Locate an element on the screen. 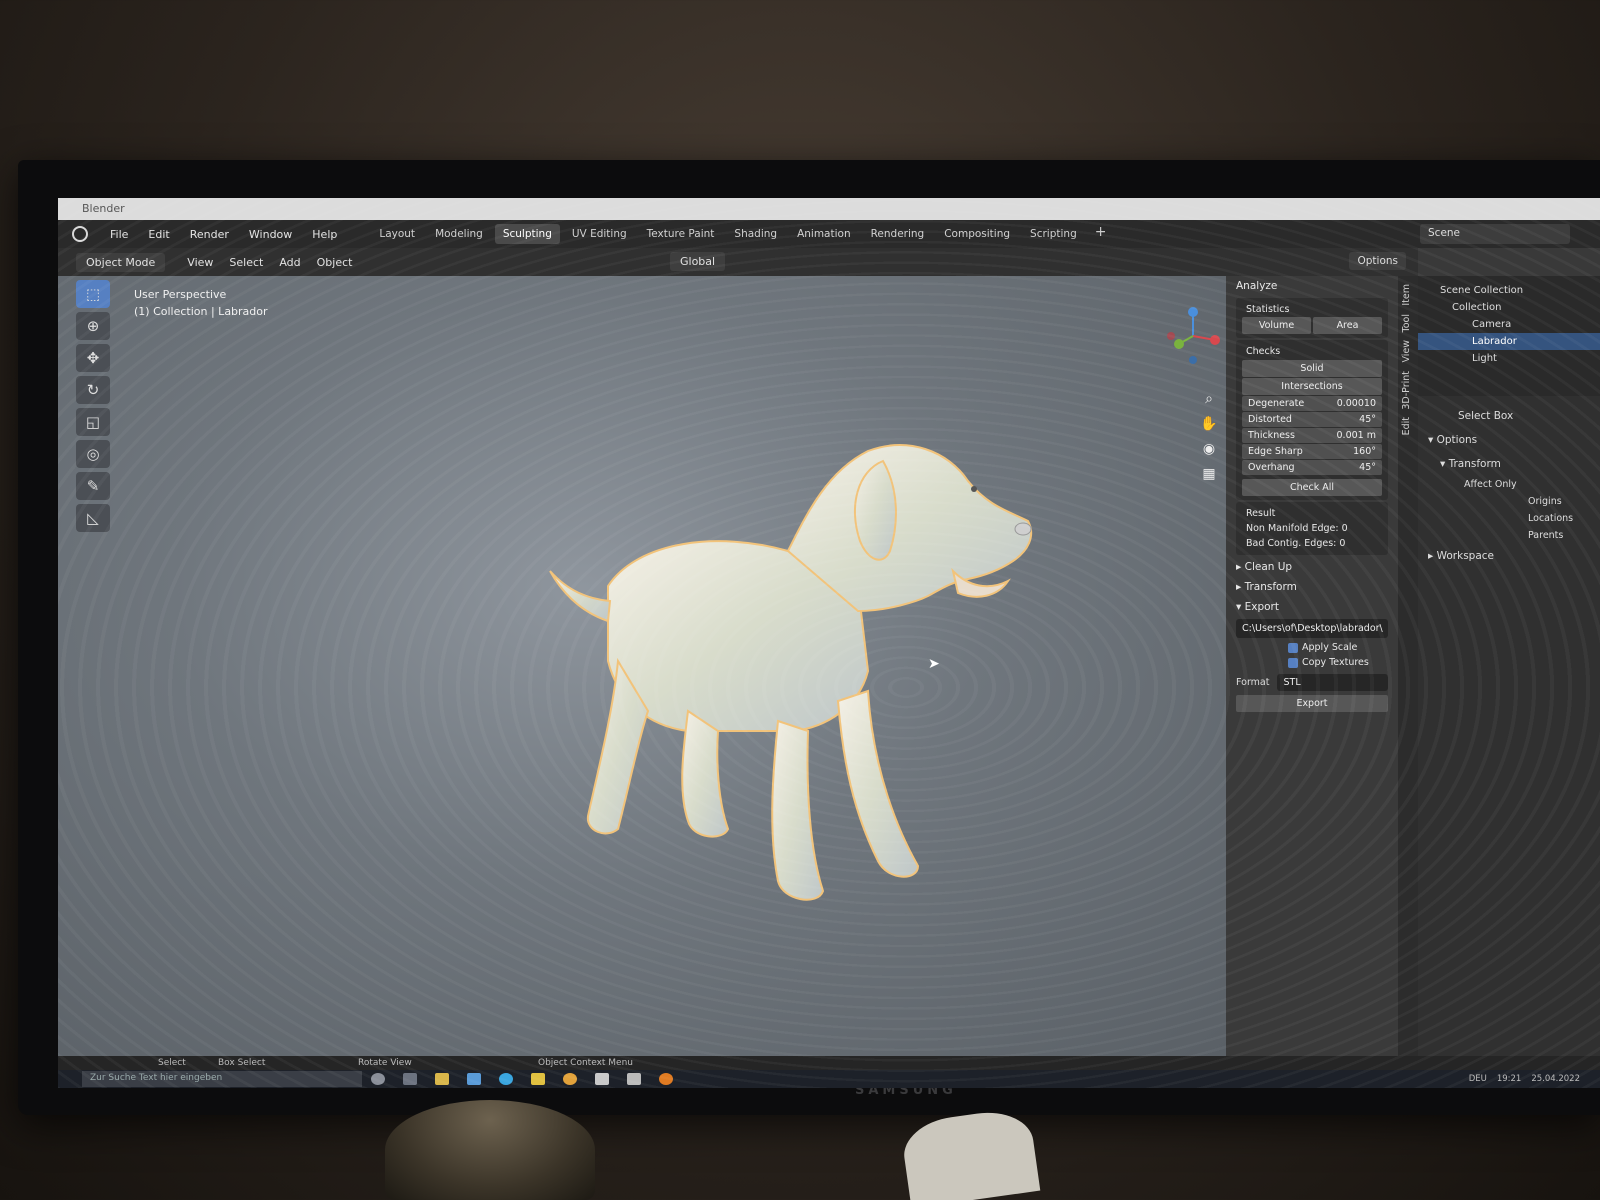 This screenshot has width=1600, height=1200. header-select: Select is located at coordinates (246, 262).